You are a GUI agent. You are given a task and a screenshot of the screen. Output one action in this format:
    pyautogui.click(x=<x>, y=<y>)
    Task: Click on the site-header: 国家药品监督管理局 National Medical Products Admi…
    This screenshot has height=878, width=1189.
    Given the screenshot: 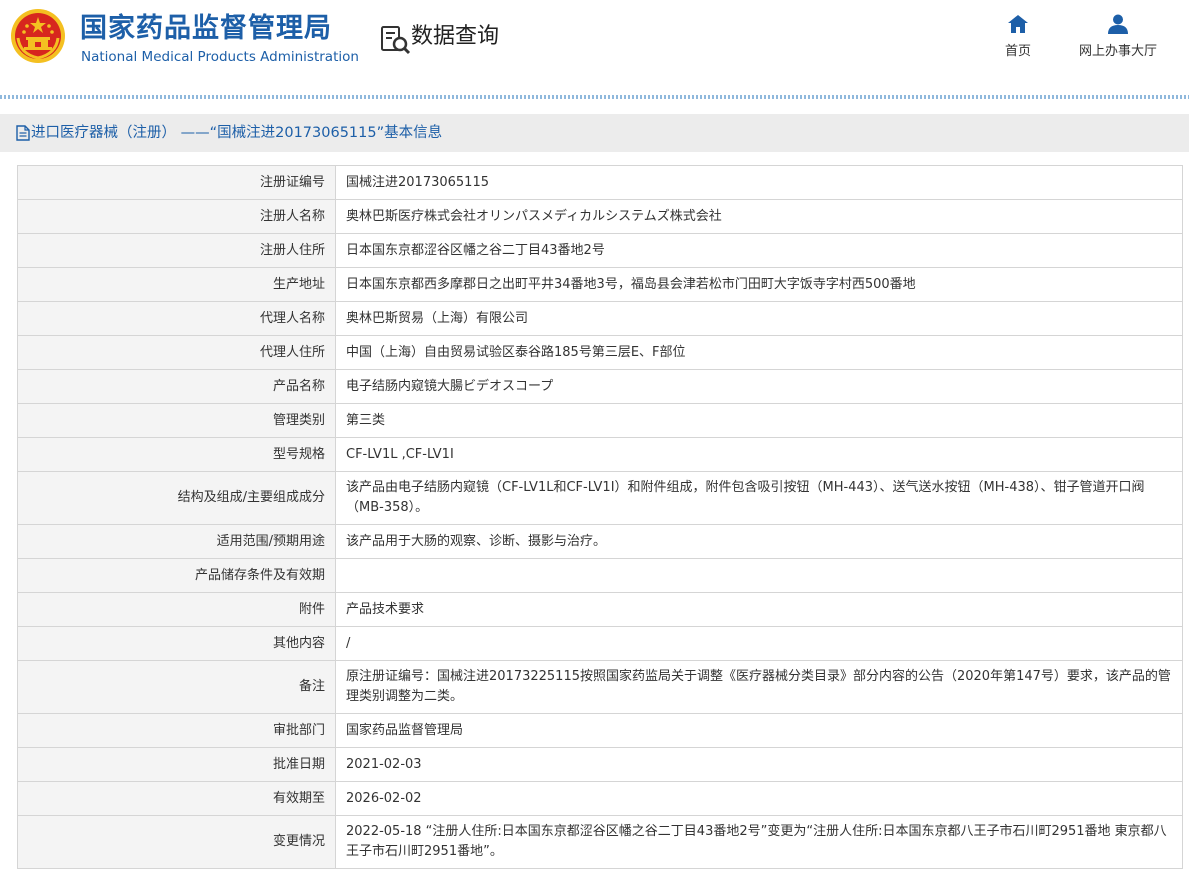 What is the action you would take?
    pyautogui.click(x=594, y=47)
    